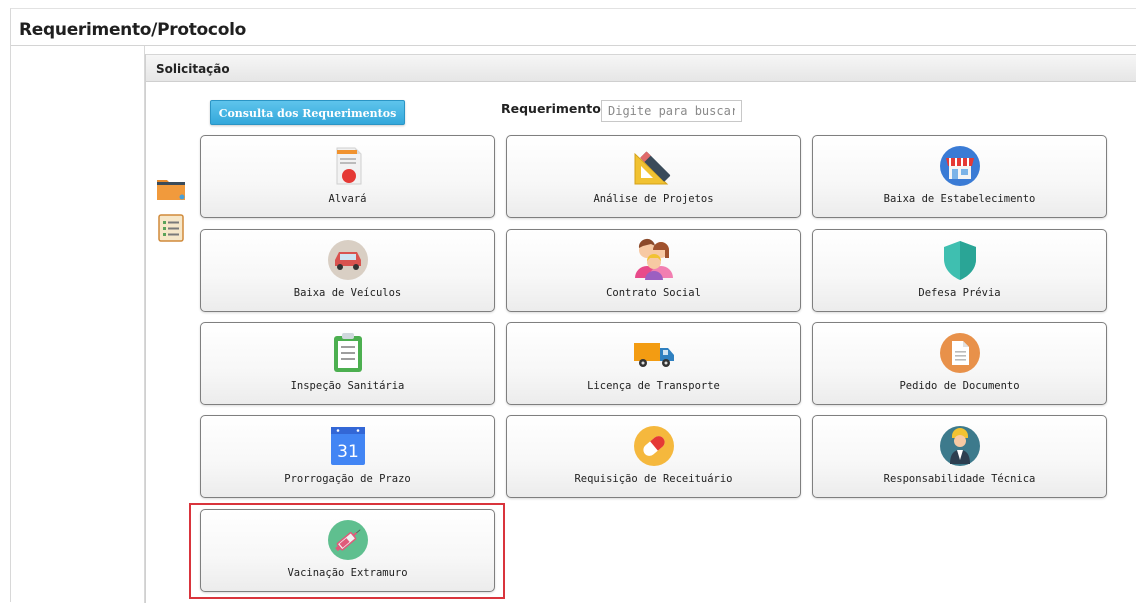  What do you see at coordinates (653, 199) in the screenshot?
I see `tile-label: Análise de Projetos` at bounding box center [653, 199].